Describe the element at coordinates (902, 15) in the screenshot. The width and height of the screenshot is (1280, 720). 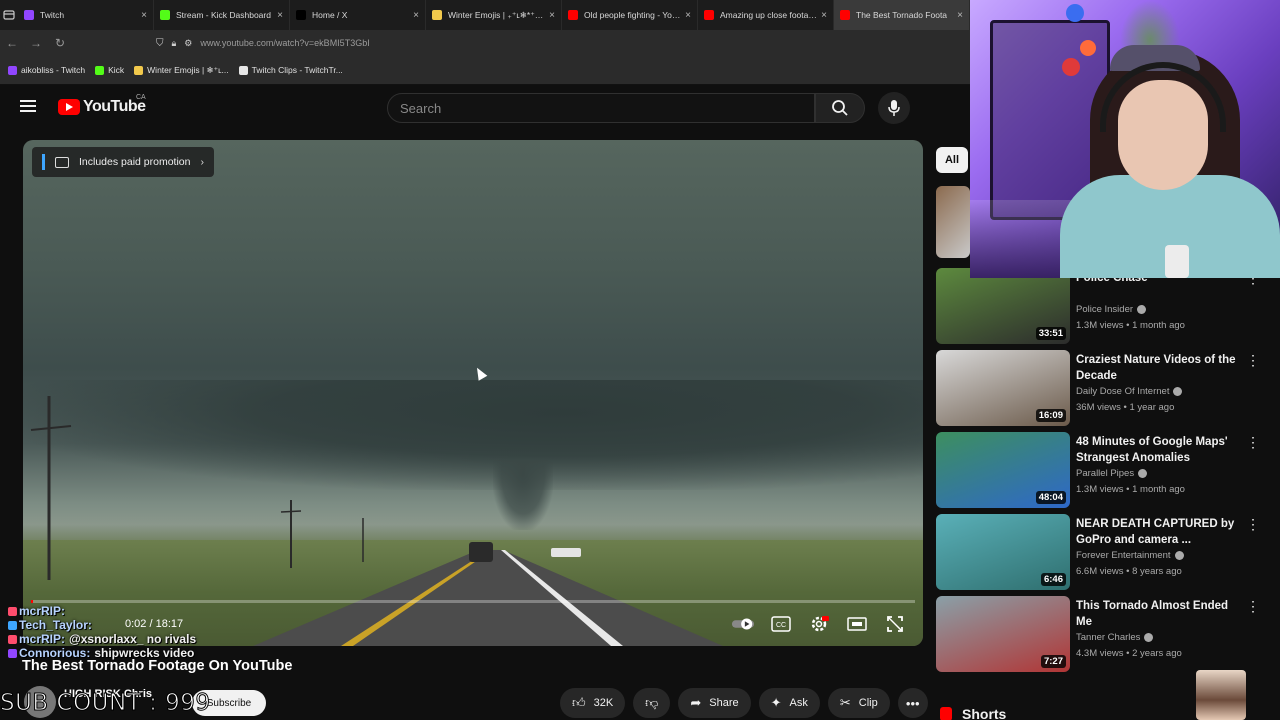
I see `browser-tab: The Best Tornado Foota ×` at that location.